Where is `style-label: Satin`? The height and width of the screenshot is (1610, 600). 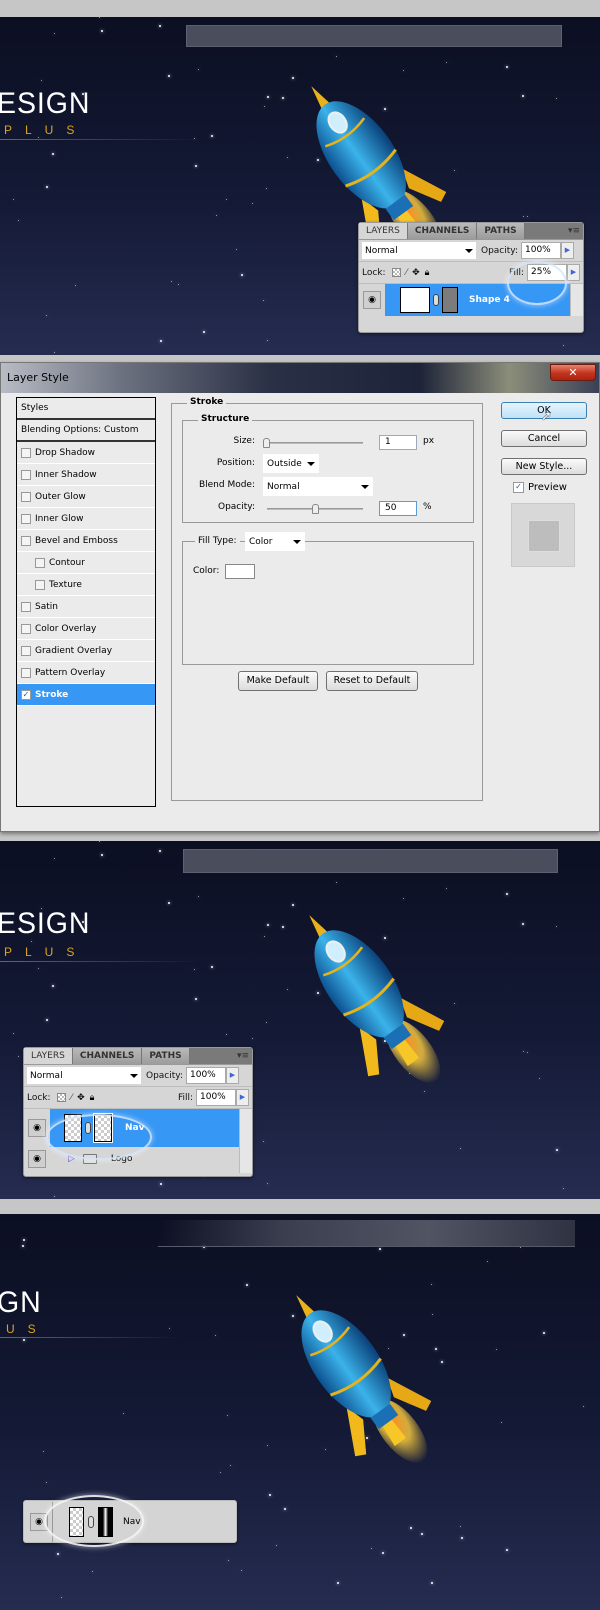 style-label: Satin is located at coordinates (46, 606).